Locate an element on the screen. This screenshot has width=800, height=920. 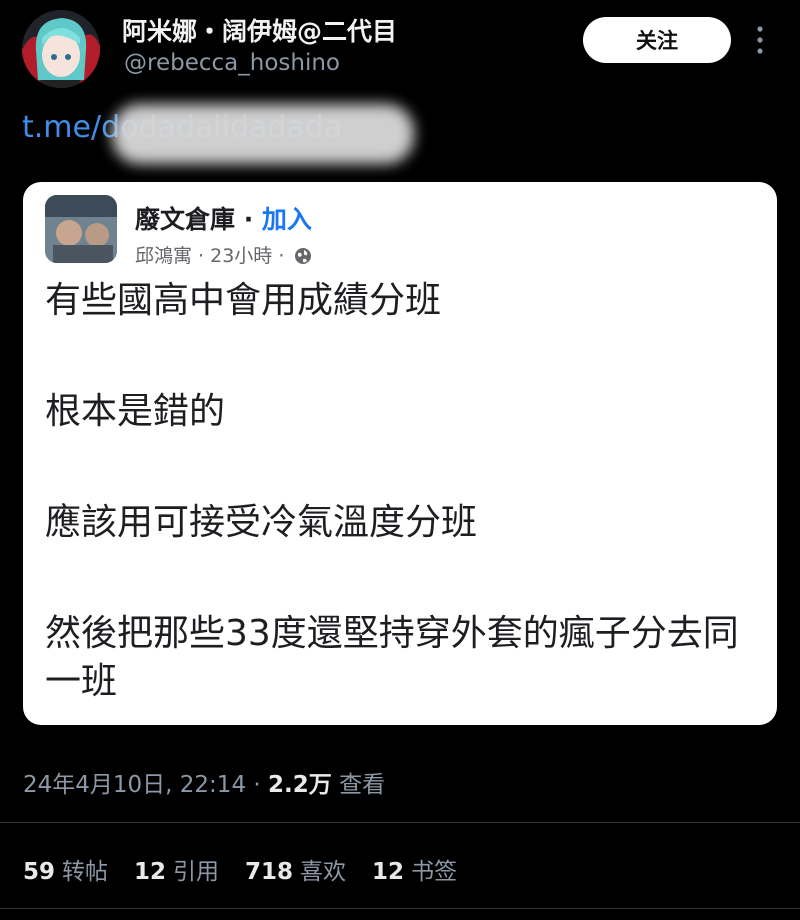
group-avatar is located at coordinates (81, 229).